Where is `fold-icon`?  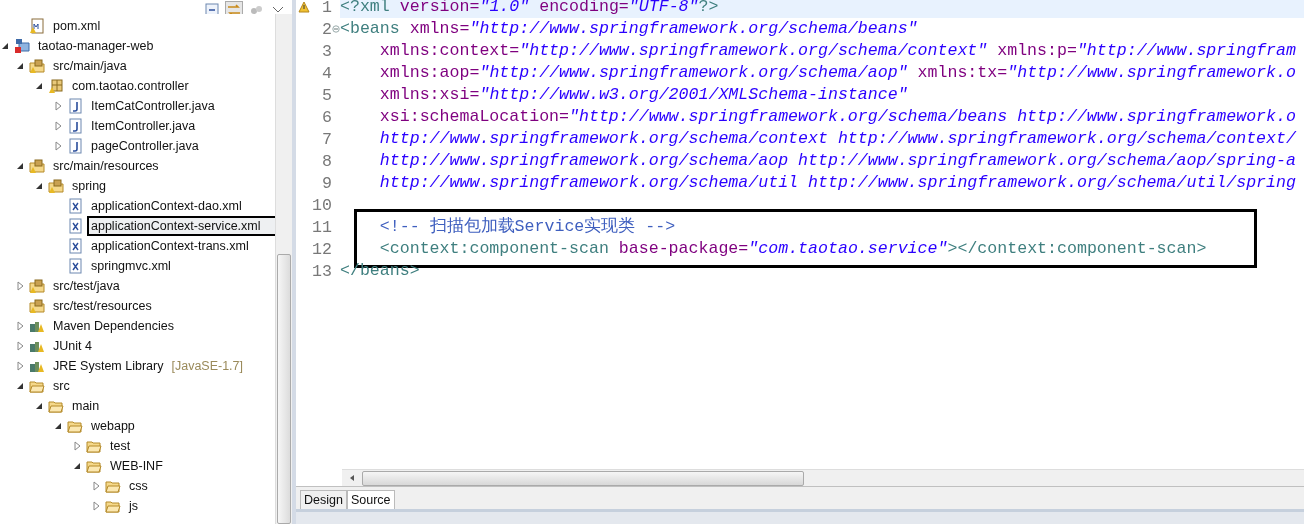 fold-icon is located at coordinates (336, 29).